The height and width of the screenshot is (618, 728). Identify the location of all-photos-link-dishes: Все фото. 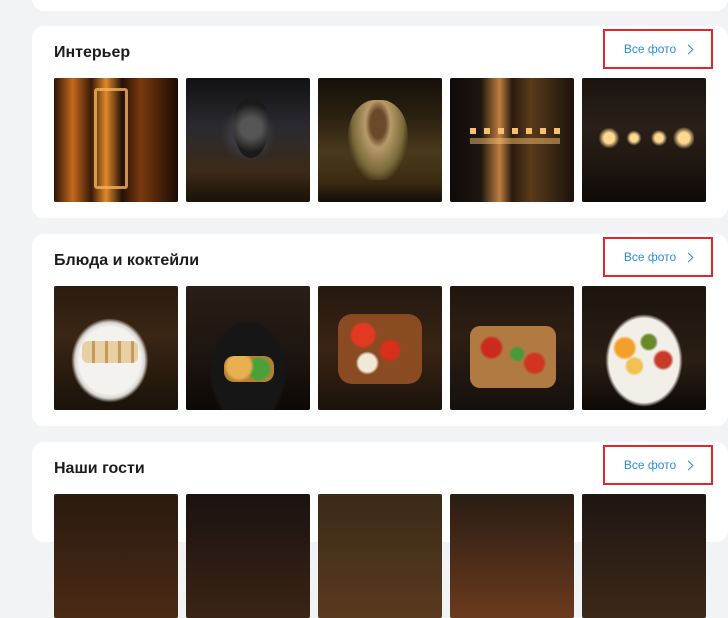
(658, 257).